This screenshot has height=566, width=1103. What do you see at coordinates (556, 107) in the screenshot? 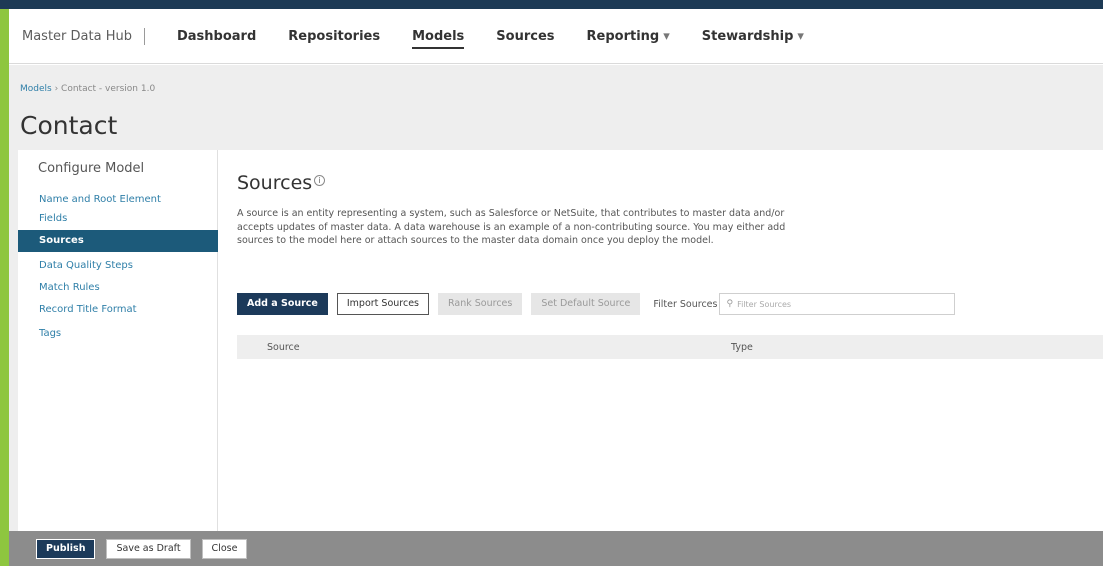
I see `page-header: Models › Contact - version 1.0 Contact` at bounding box center [556, 107].